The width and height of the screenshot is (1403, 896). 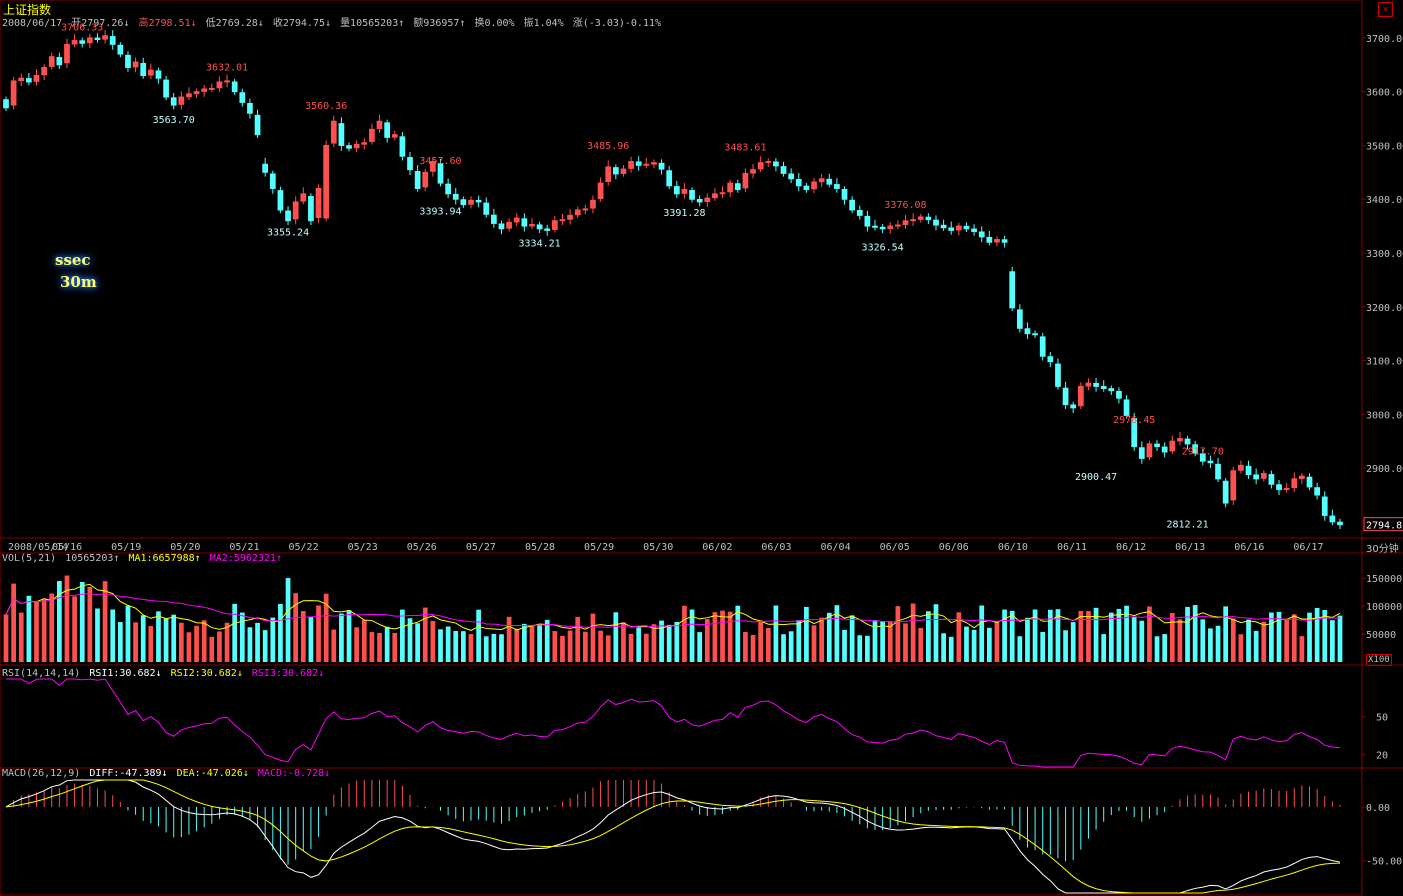 What do you see at coordinates (1308, 547) in the screenshot?
I see `date-label: 06/17` at bounding box center [1308, 547].